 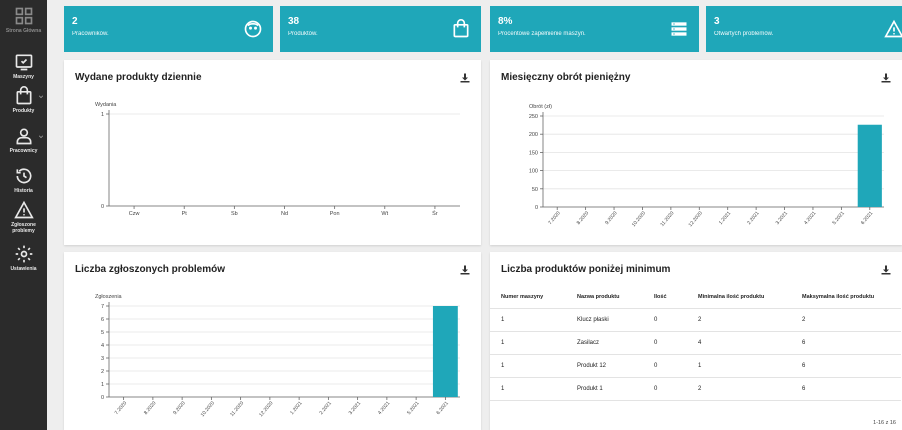 What do you see at coordinates (23, 95) in the screenshot?
I see `bag-icon` at bounding box center [23, 95].